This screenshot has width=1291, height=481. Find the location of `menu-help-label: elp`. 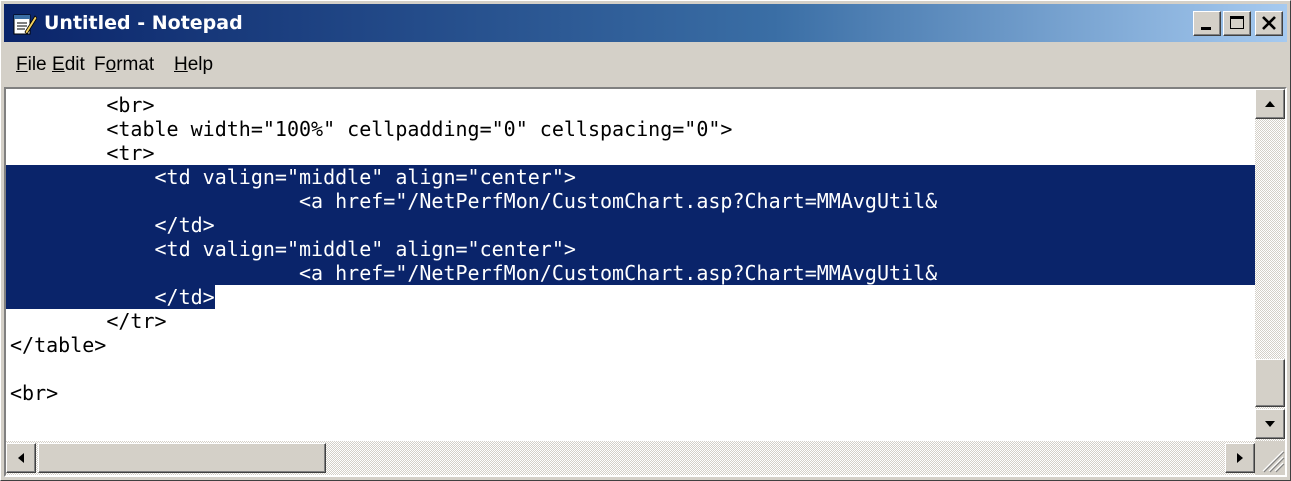

menu-help-label: elp is located at coordinates (200, 64).